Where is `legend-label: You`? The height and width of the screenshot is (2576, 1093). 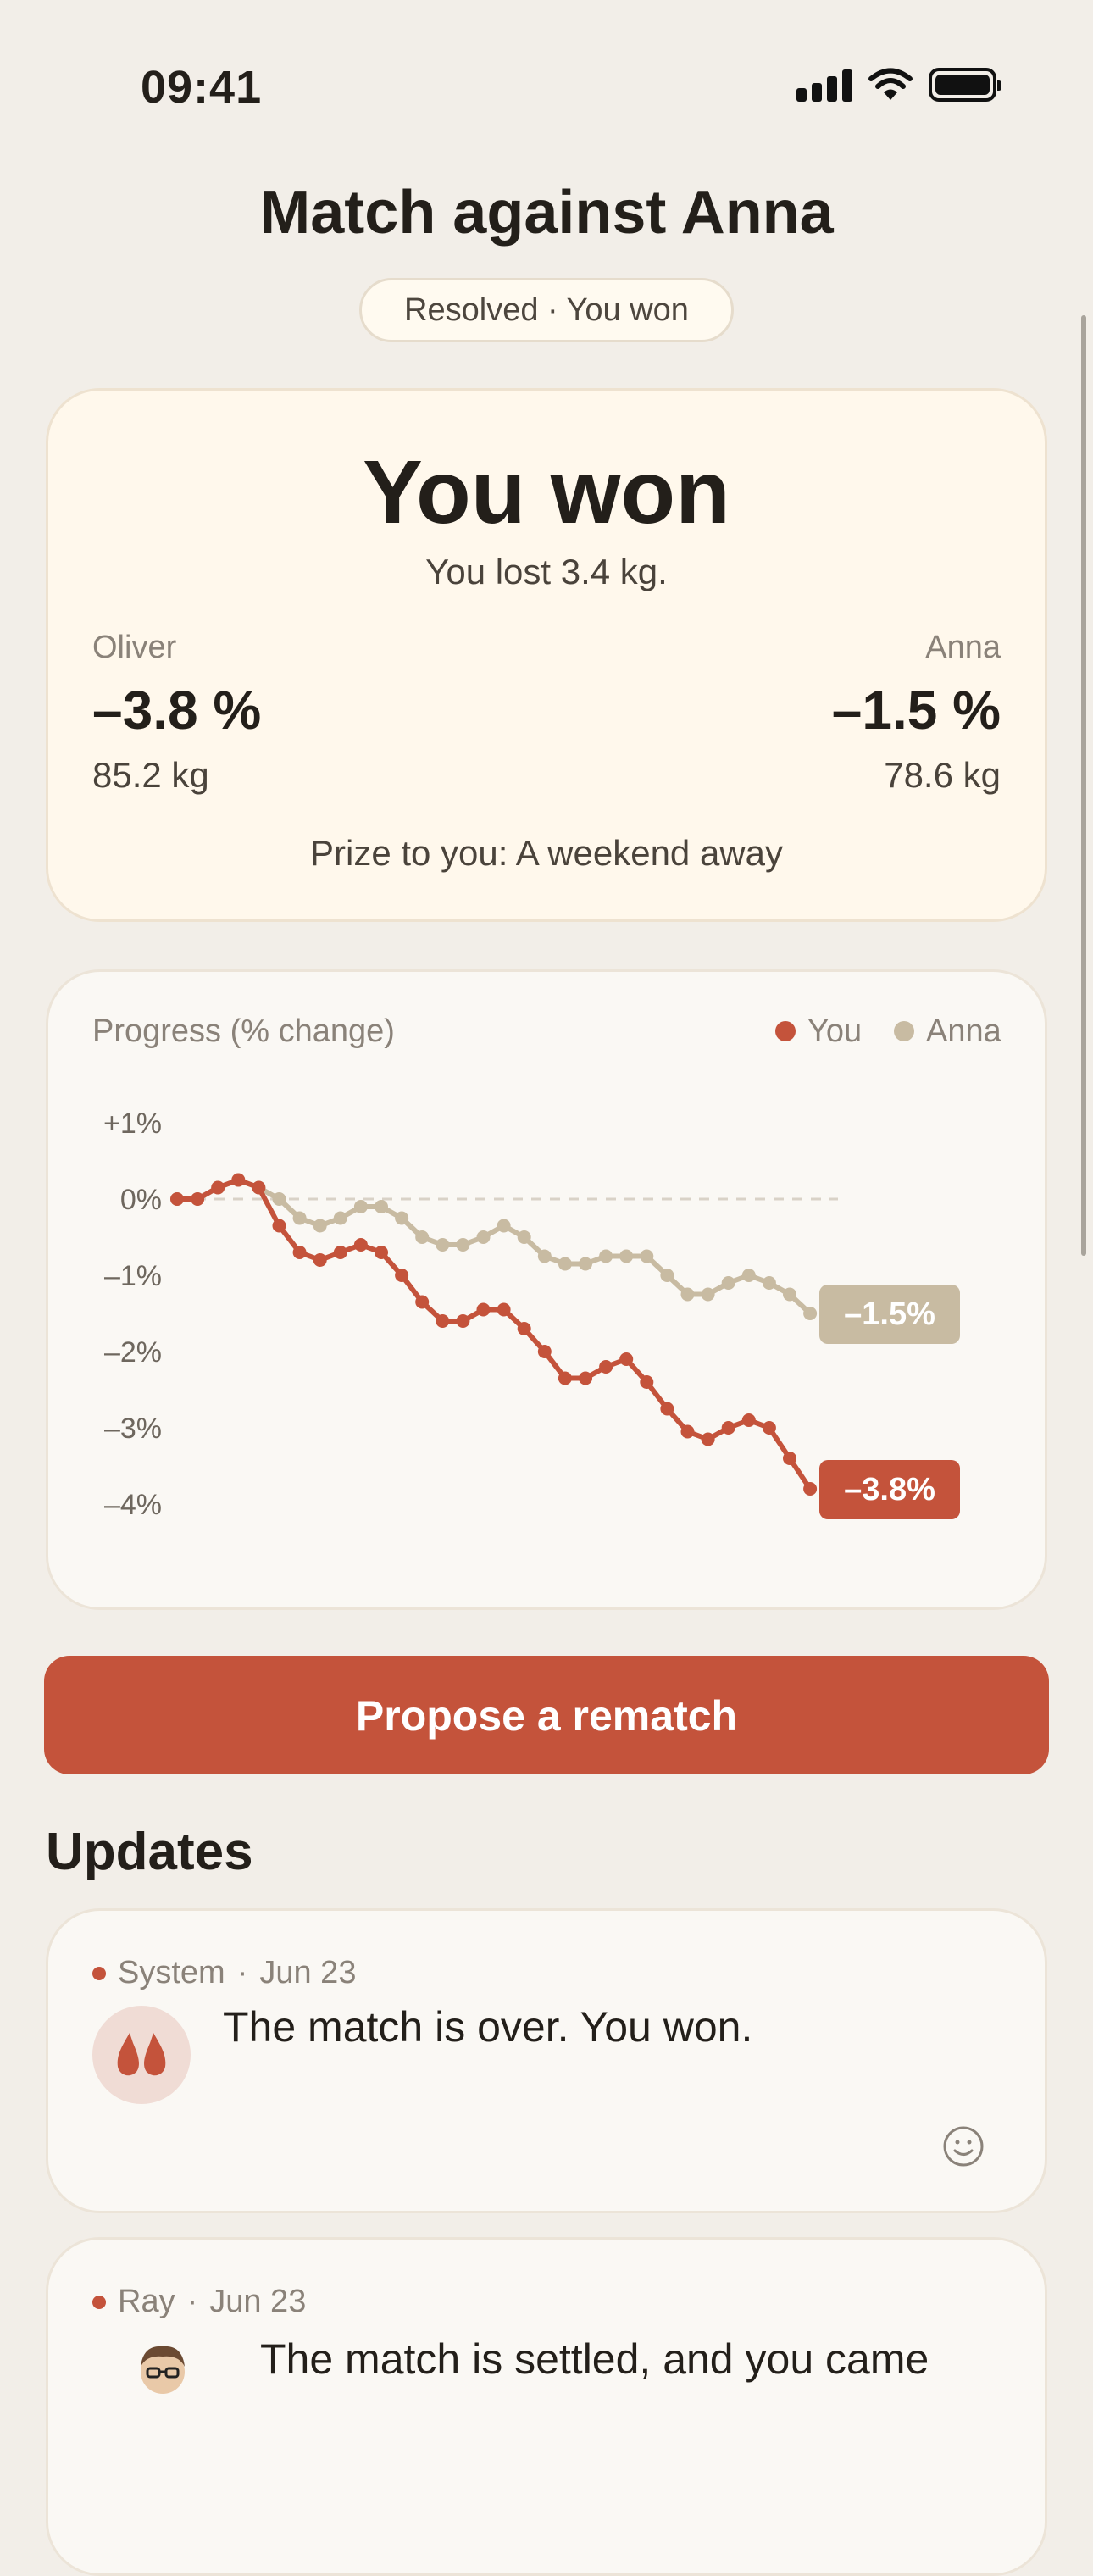 legend-label: You is located at coordinates (834, 1031).